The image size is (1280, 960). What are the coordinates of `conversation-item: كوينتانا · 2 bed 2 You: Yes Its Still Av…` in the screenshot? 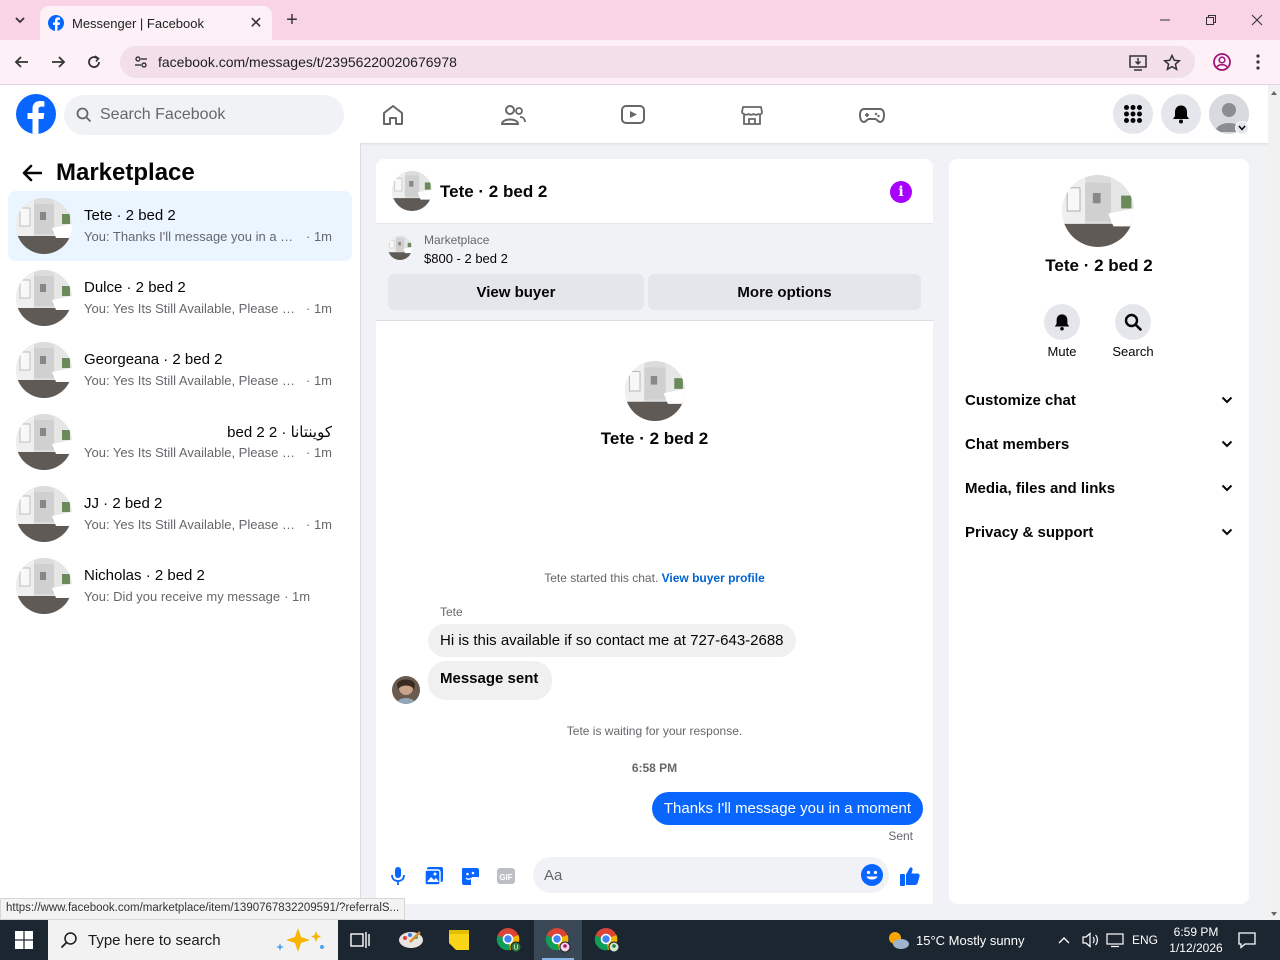 It's located at (180, 442).